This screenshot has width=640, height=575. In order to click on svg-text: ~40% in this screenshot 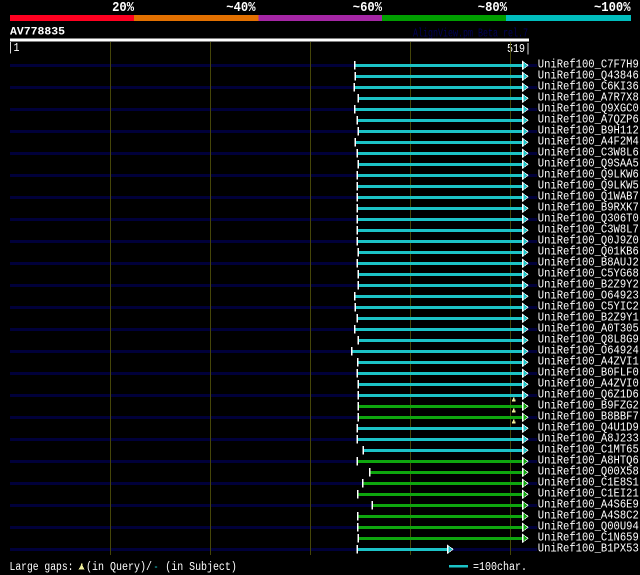, I will do `click(241, 8)`.